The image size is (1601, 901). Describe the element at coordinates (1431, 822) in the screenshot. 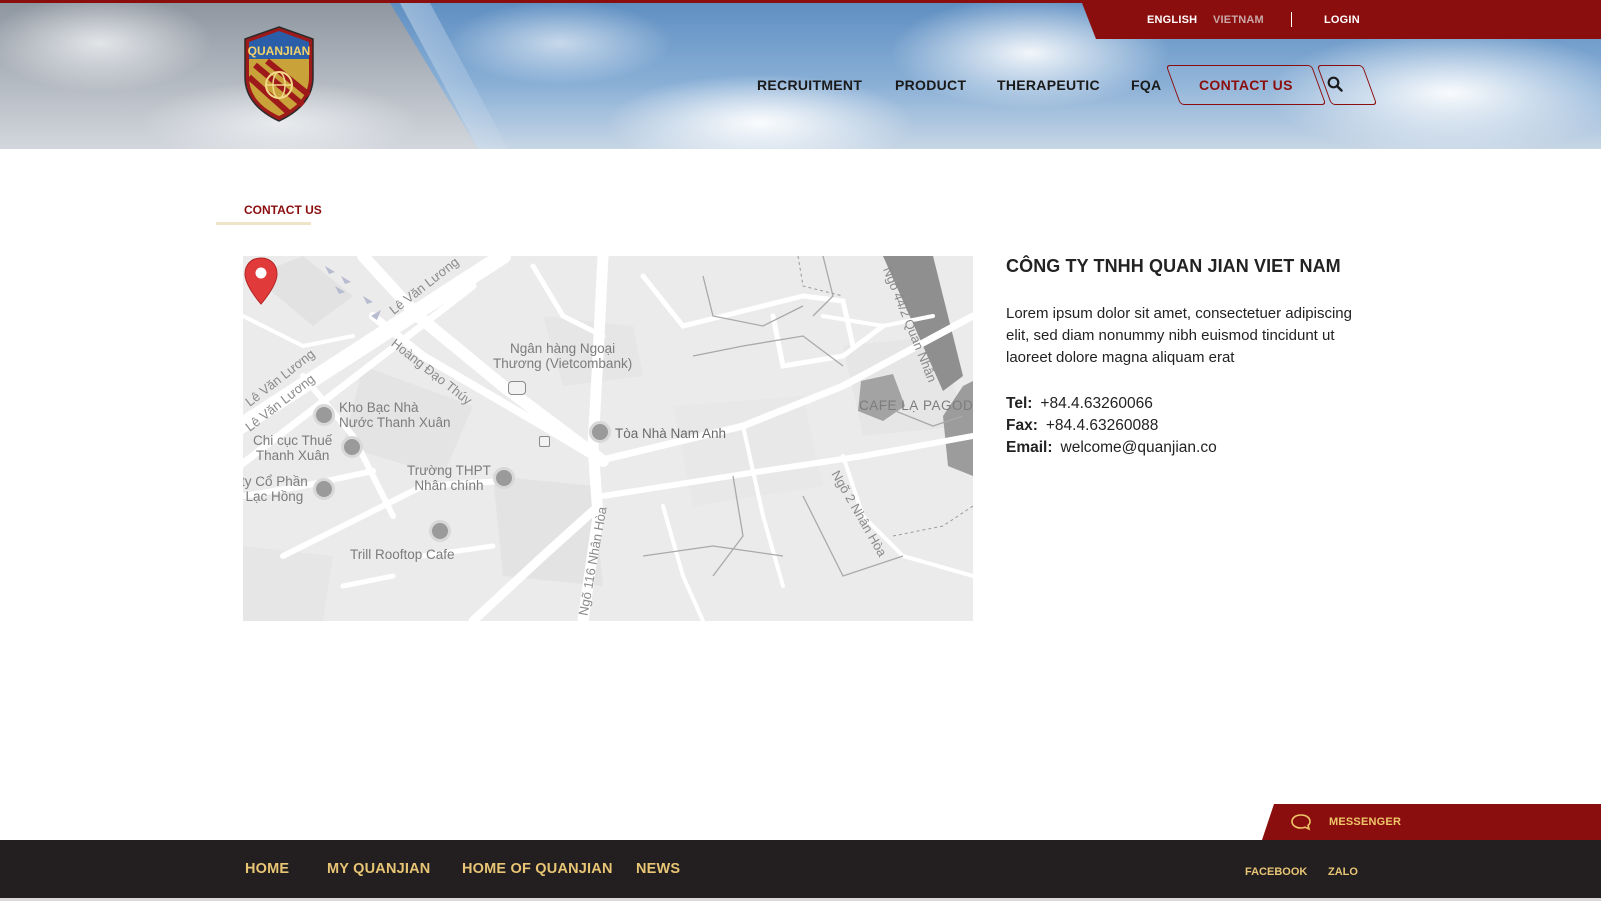

I see `messenger-button: MESSENGER` at that location.